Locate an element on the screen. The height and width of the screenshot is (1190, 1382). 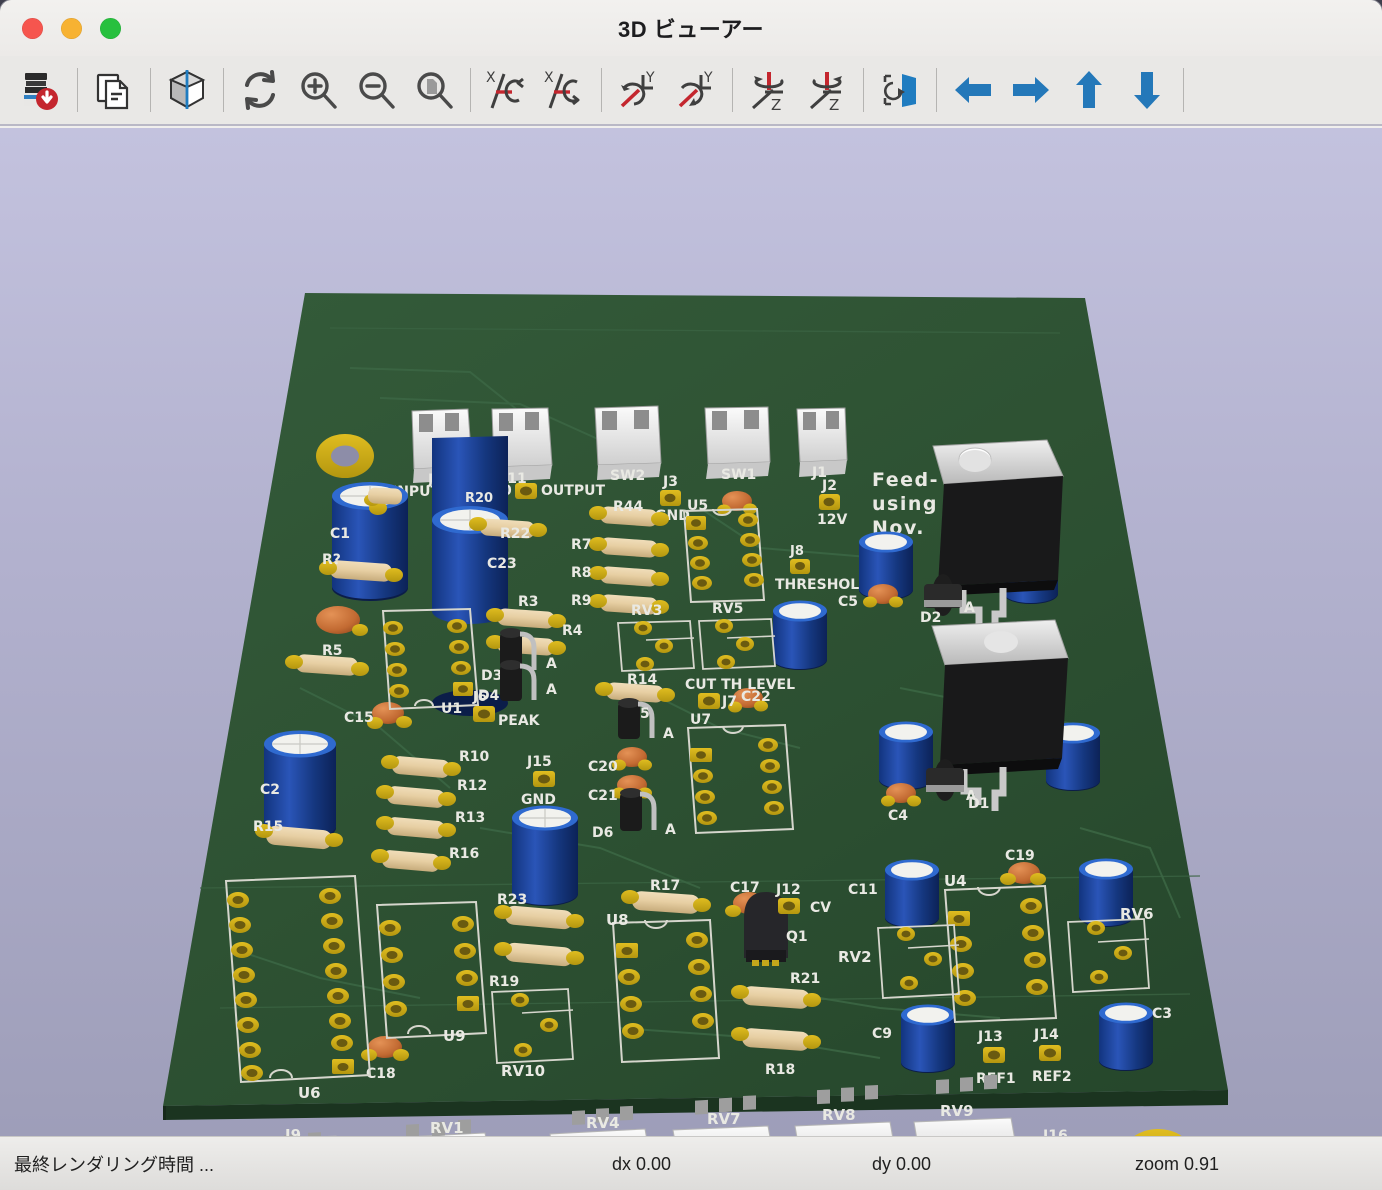
svg-text: 5 is located at coordinates (645, 714).